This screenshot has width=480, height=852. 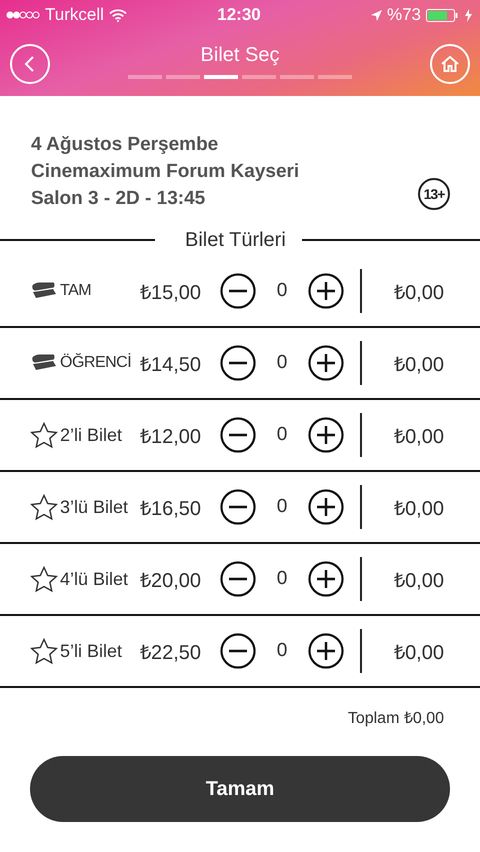 I want to click on home-button, so click(x=450, y=64).